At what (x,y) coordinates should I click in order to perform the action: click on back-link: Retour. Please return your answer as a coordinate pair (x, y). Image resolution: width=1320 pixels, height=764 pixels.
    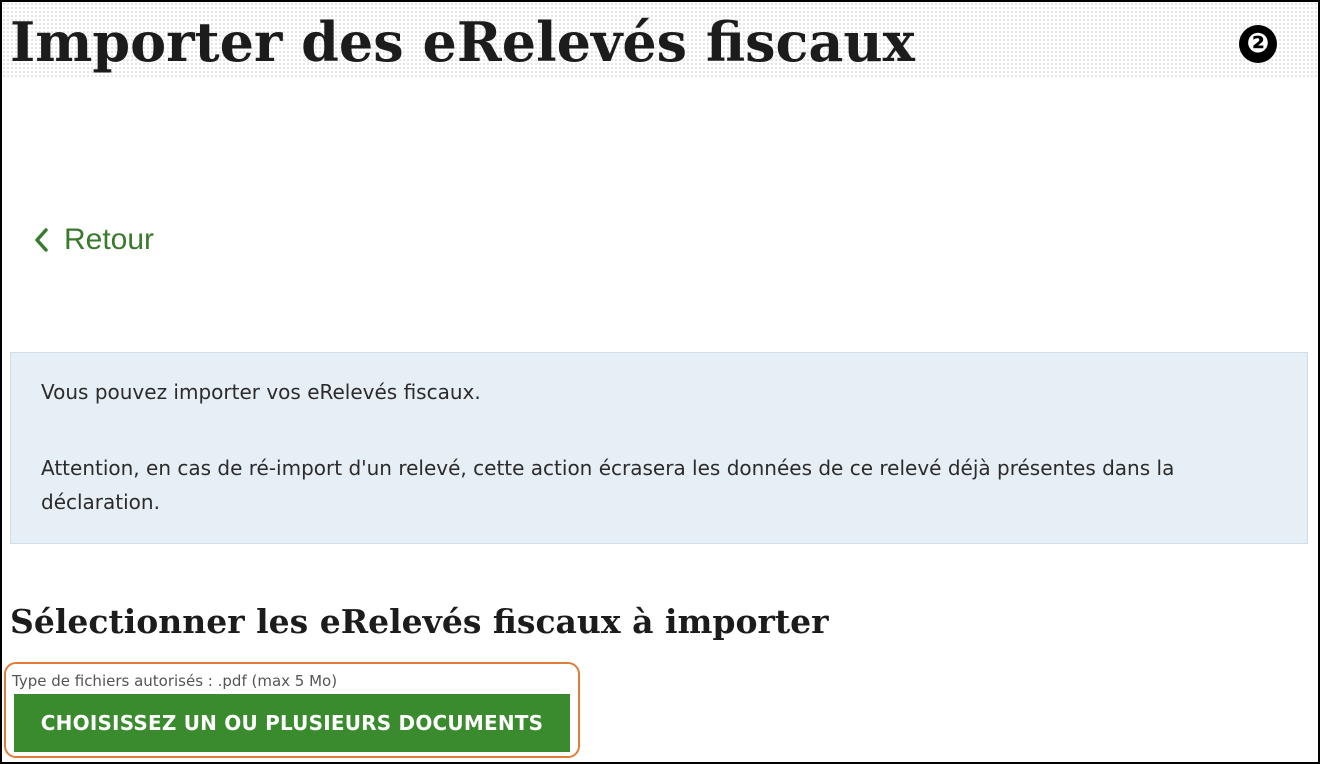
    Looking at the image, I should click on (93, 240).